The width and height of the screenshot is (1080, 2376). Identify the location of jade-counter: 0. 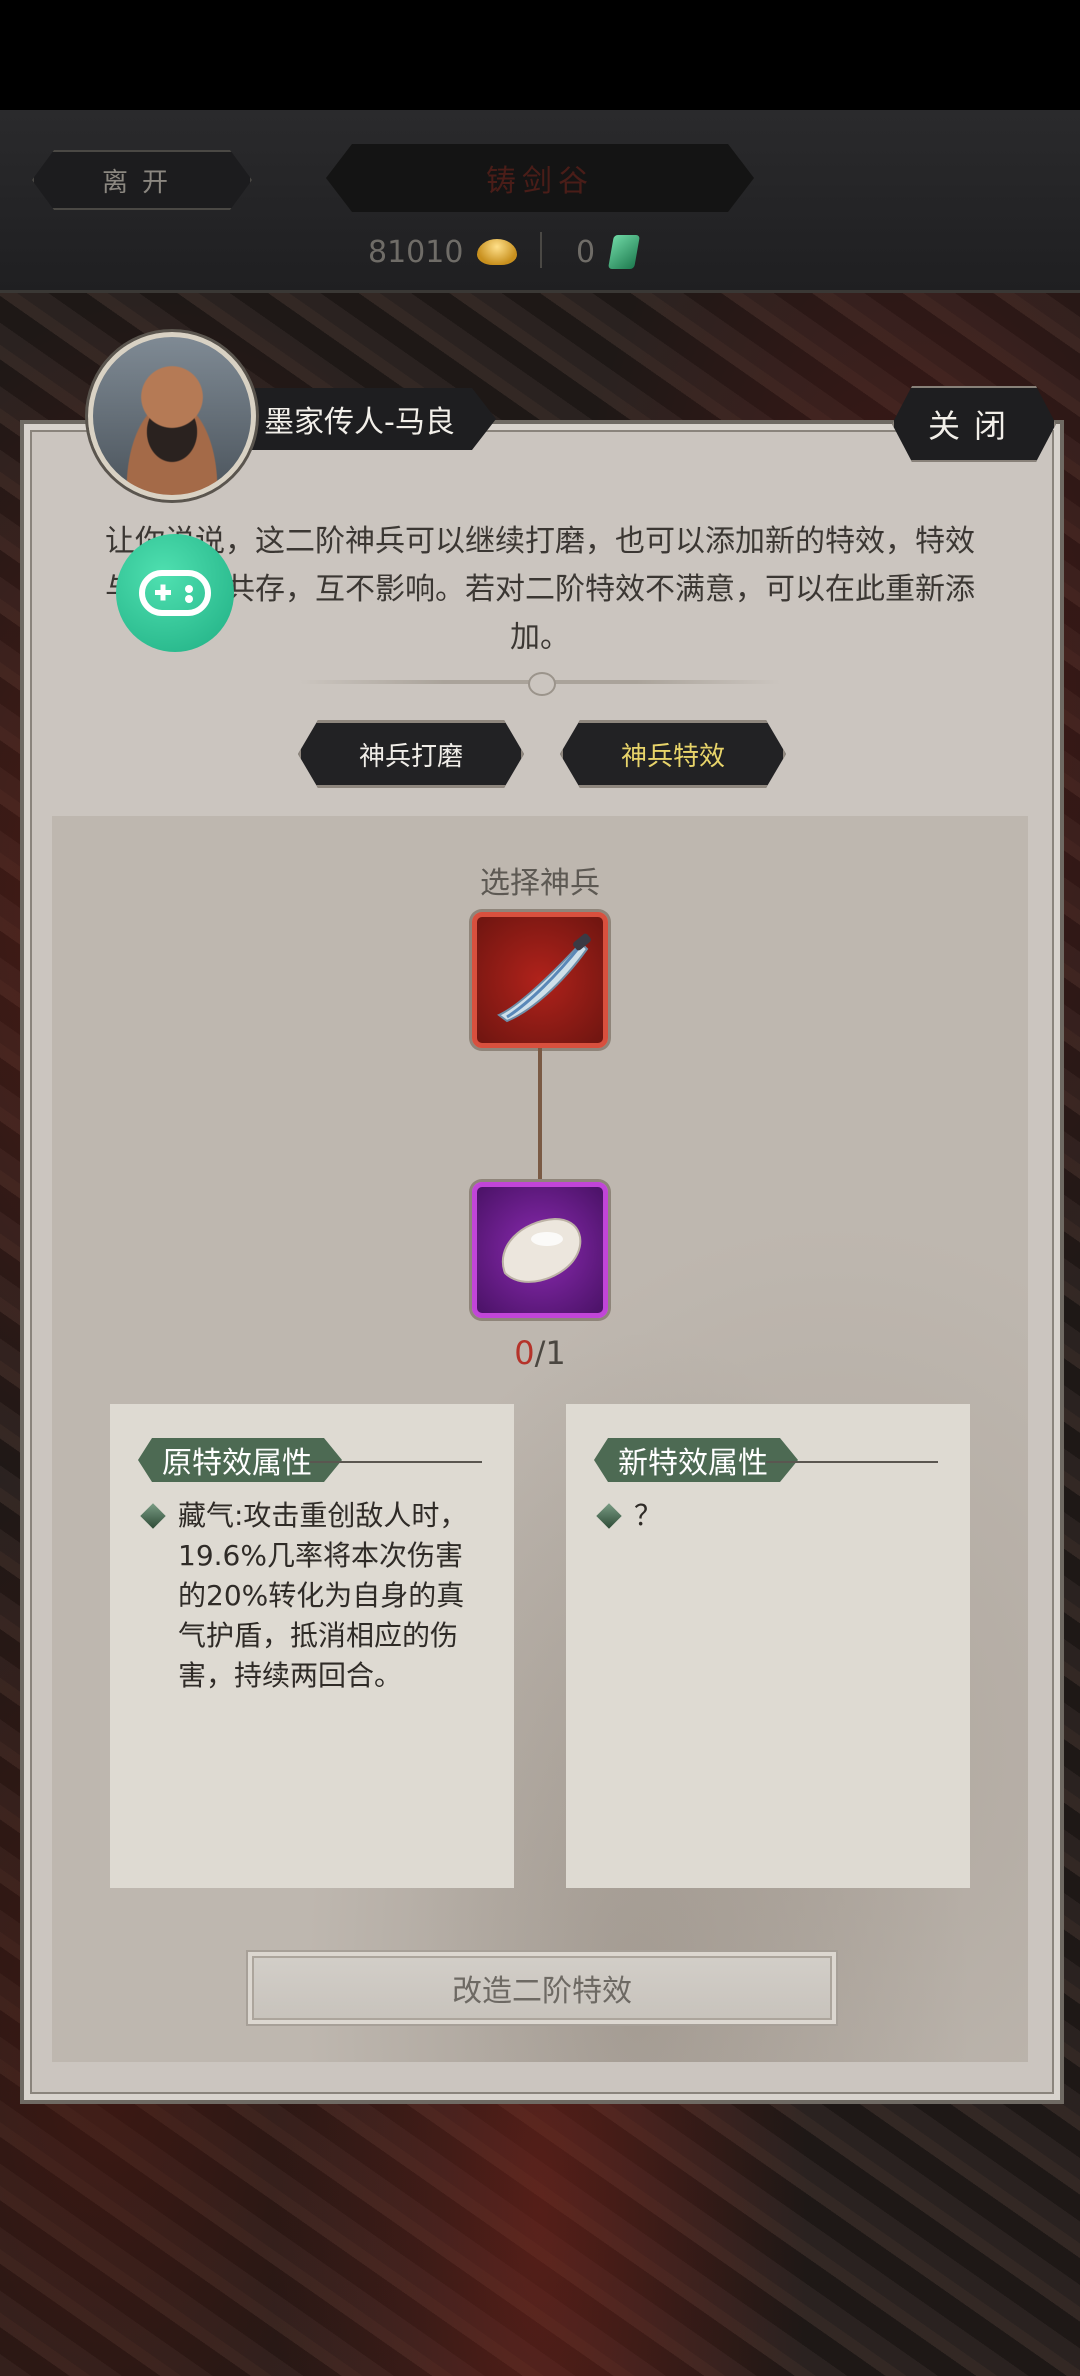
(608, 252).